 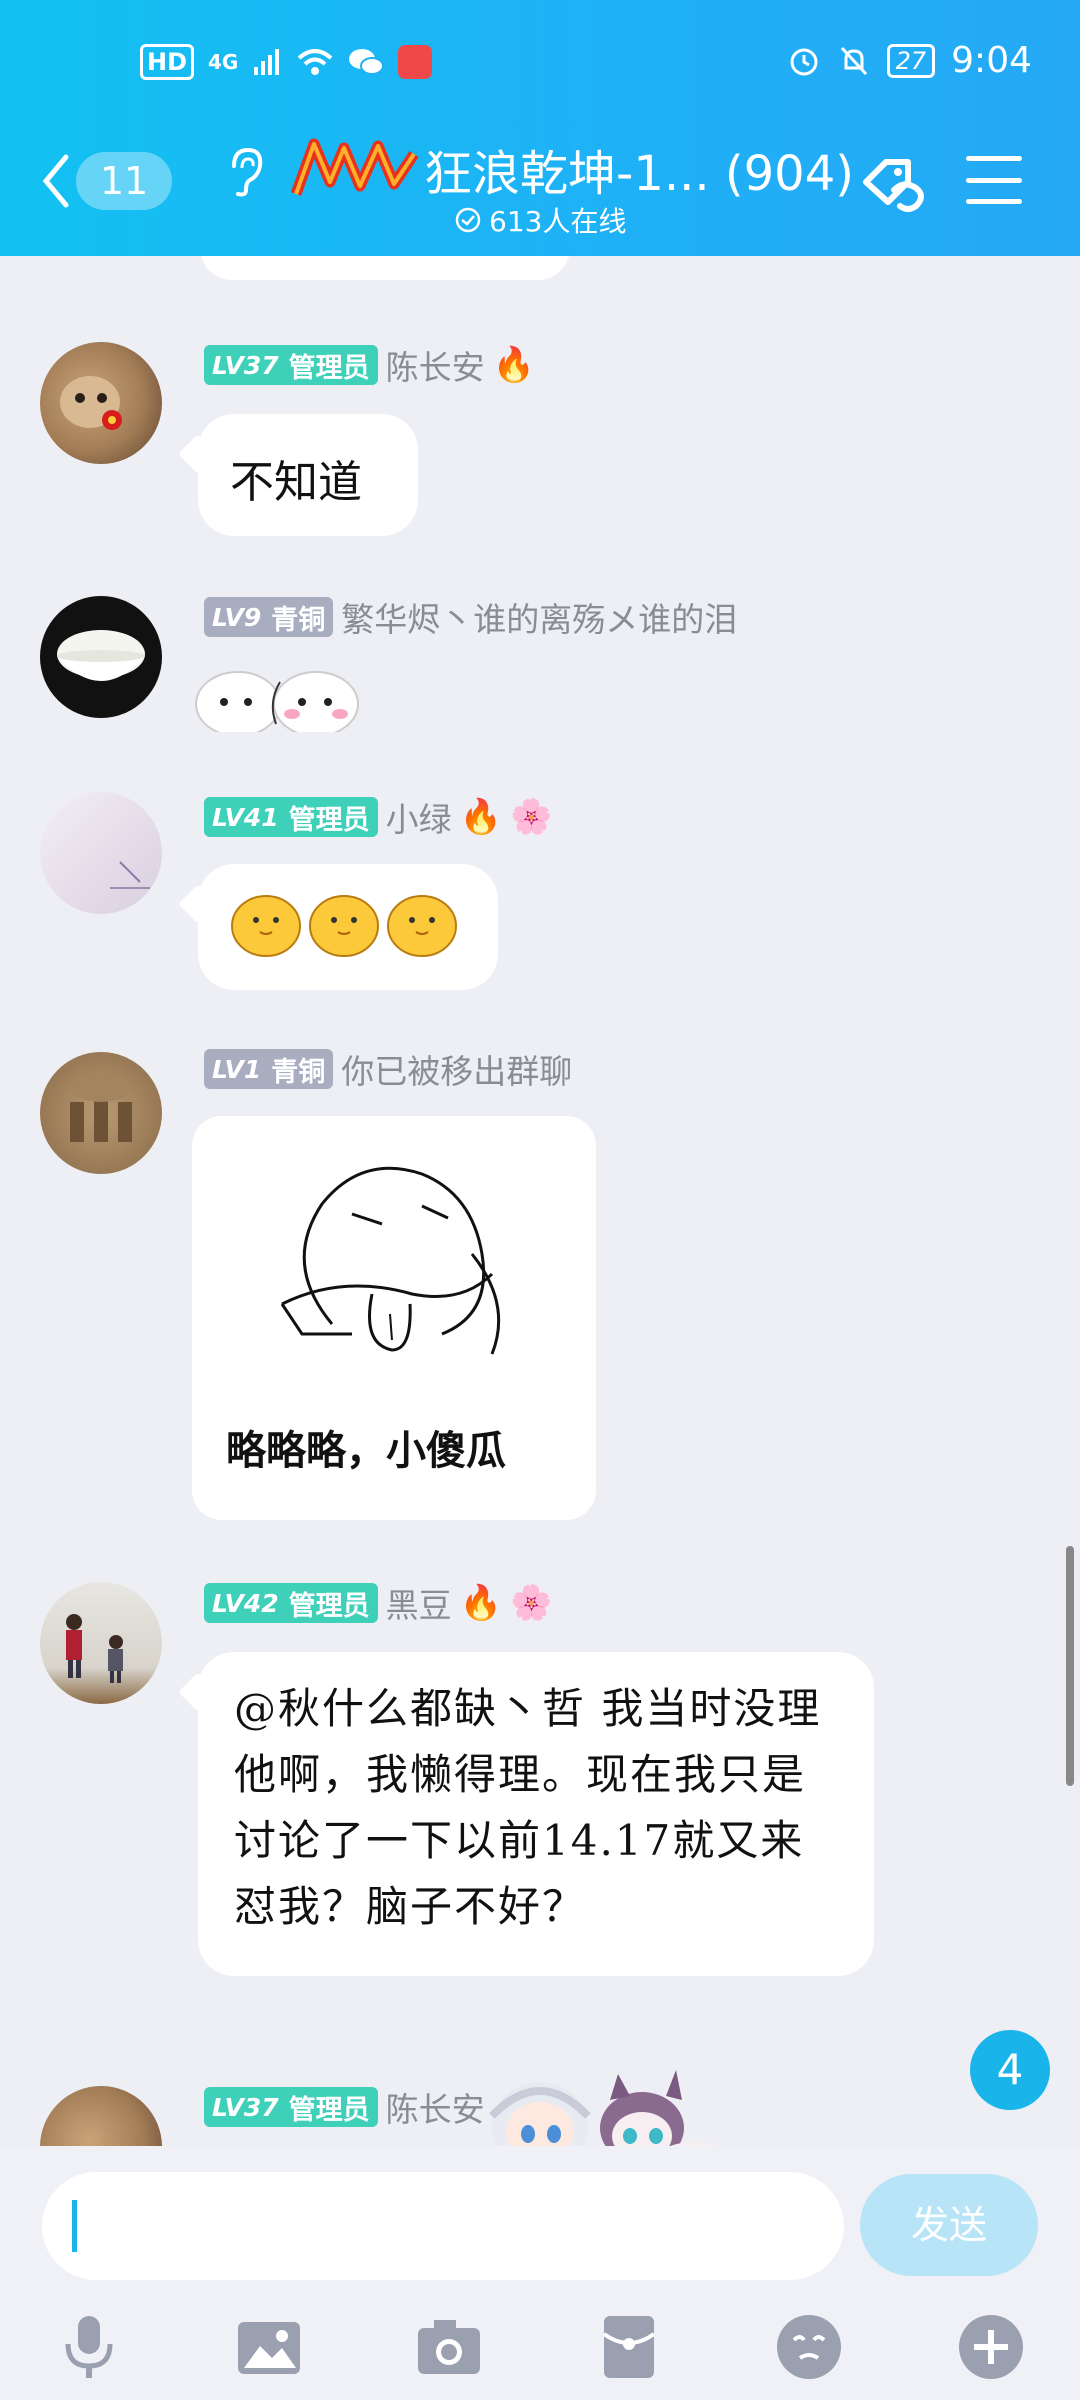 I want to click on message-bubble, so click(x=348, y=927).